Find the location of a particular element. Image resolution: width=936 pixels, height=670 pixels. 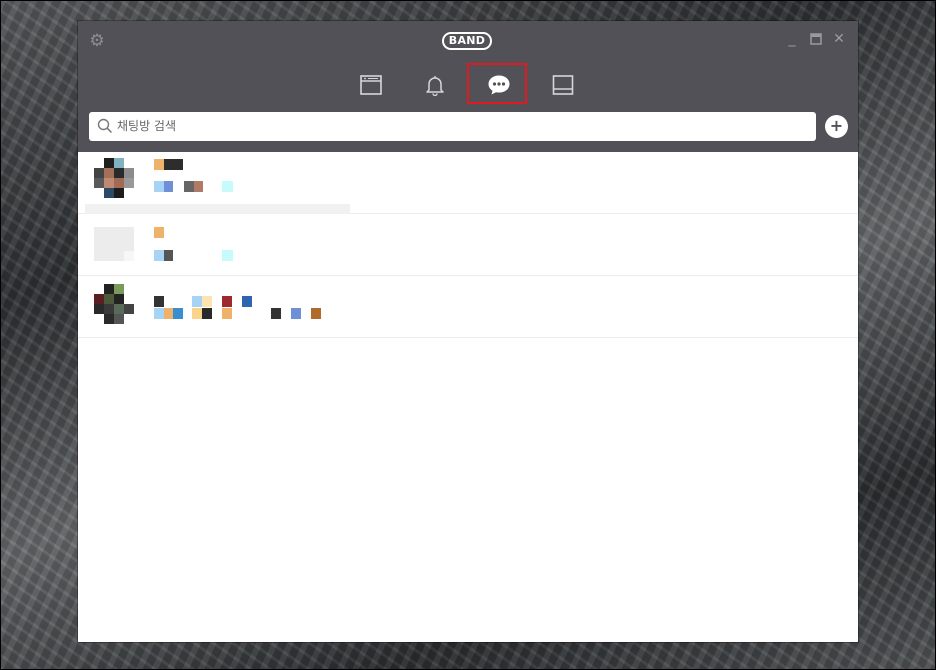

tab-bar is located at coordinates (468, 85).